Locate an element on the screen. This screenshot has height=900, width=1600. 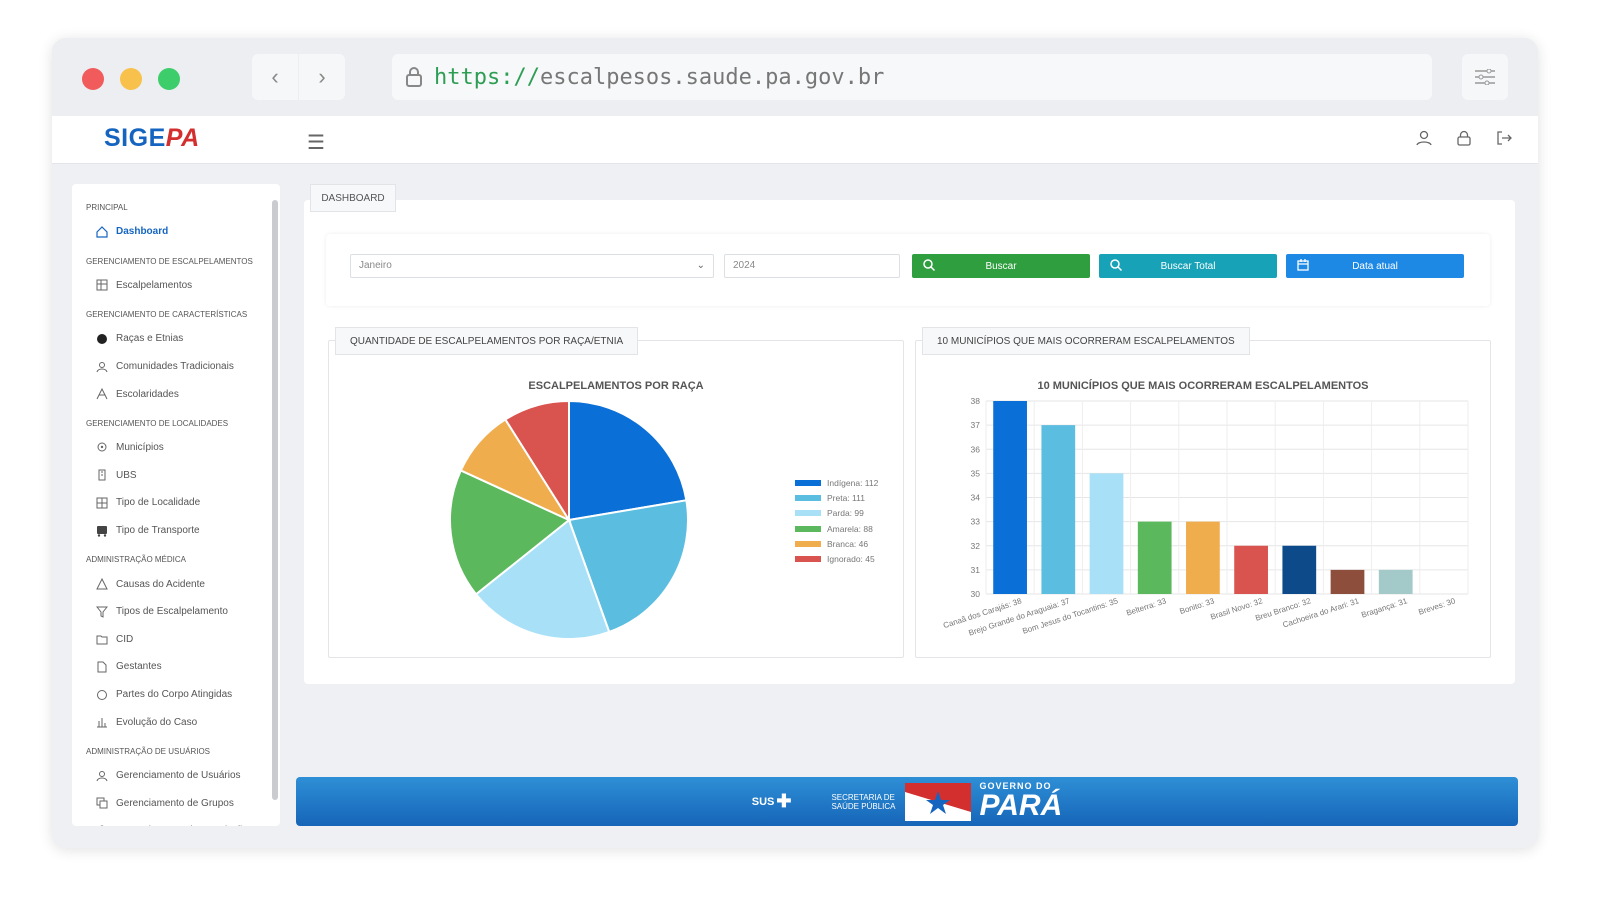
sidebar-item-escolaridades: Escolaridades is located at coordinates (176, 394).